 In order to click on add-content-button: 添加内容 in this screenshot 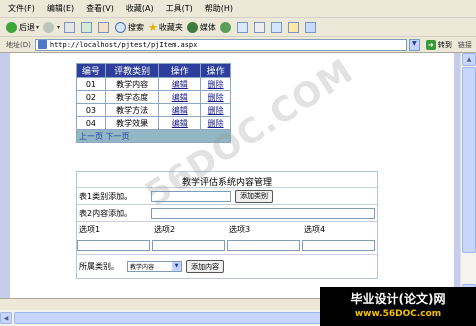, I will do `click(205, 266)`.